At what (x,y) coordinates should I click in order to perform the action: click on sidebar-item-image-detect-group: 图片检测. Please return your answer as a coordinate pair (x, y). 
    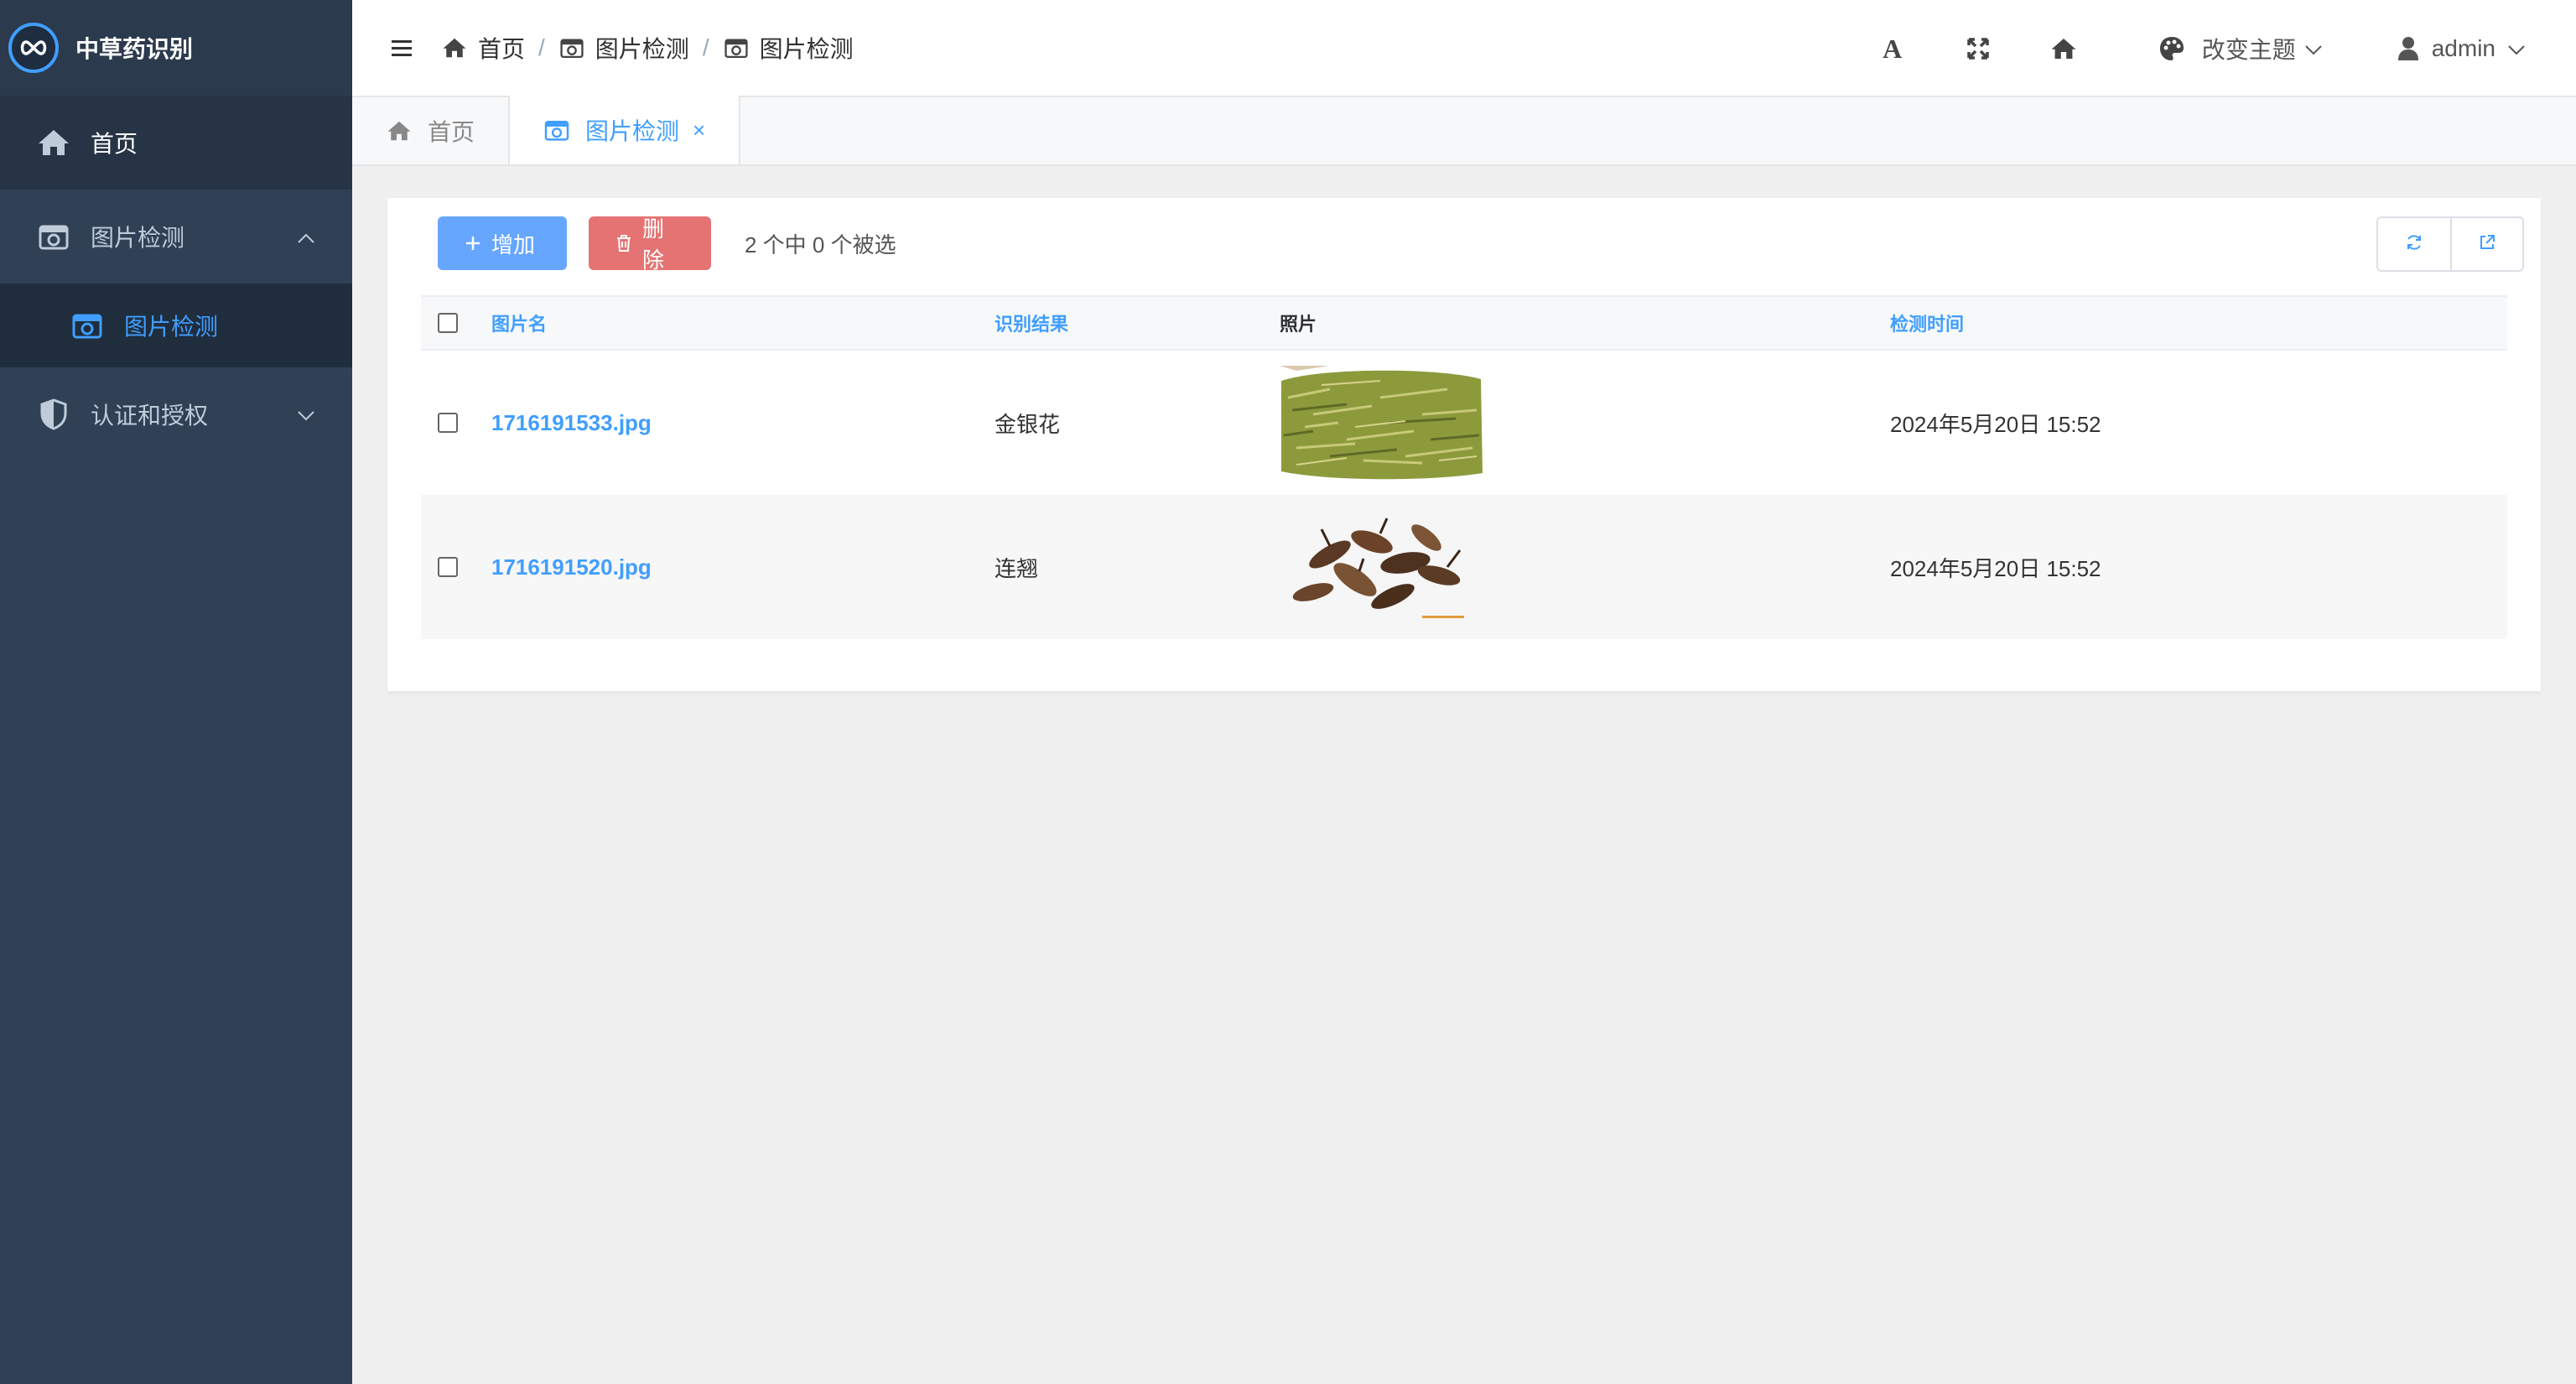
    Looking at the image, I should click on (176, 237).